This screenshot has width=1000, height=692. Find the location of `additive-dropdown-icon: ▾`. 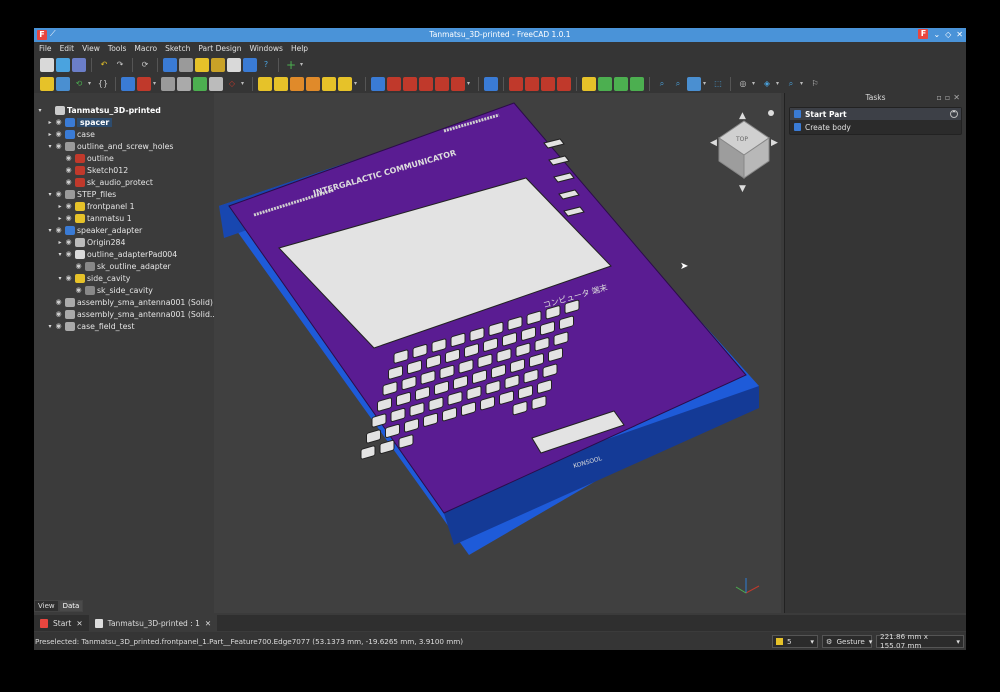

additive-dropdown-icon: ▾ is located at coordinates (357, 83).